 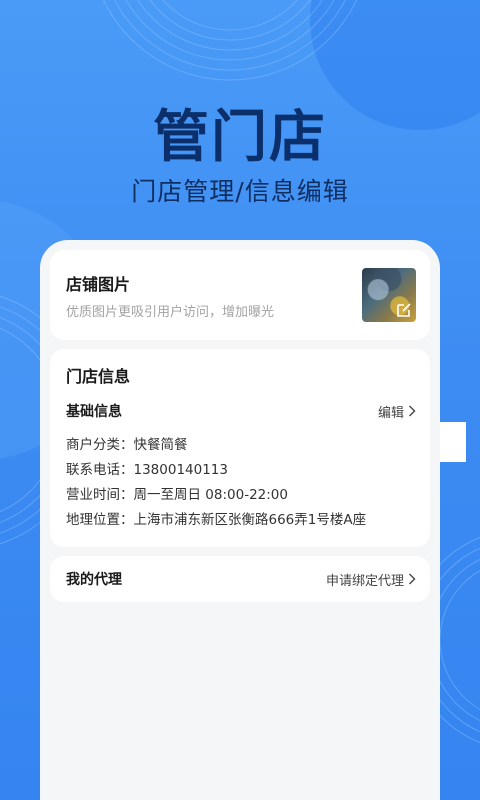 I want to click on edit-square-icon, so click(x=404, y=310).